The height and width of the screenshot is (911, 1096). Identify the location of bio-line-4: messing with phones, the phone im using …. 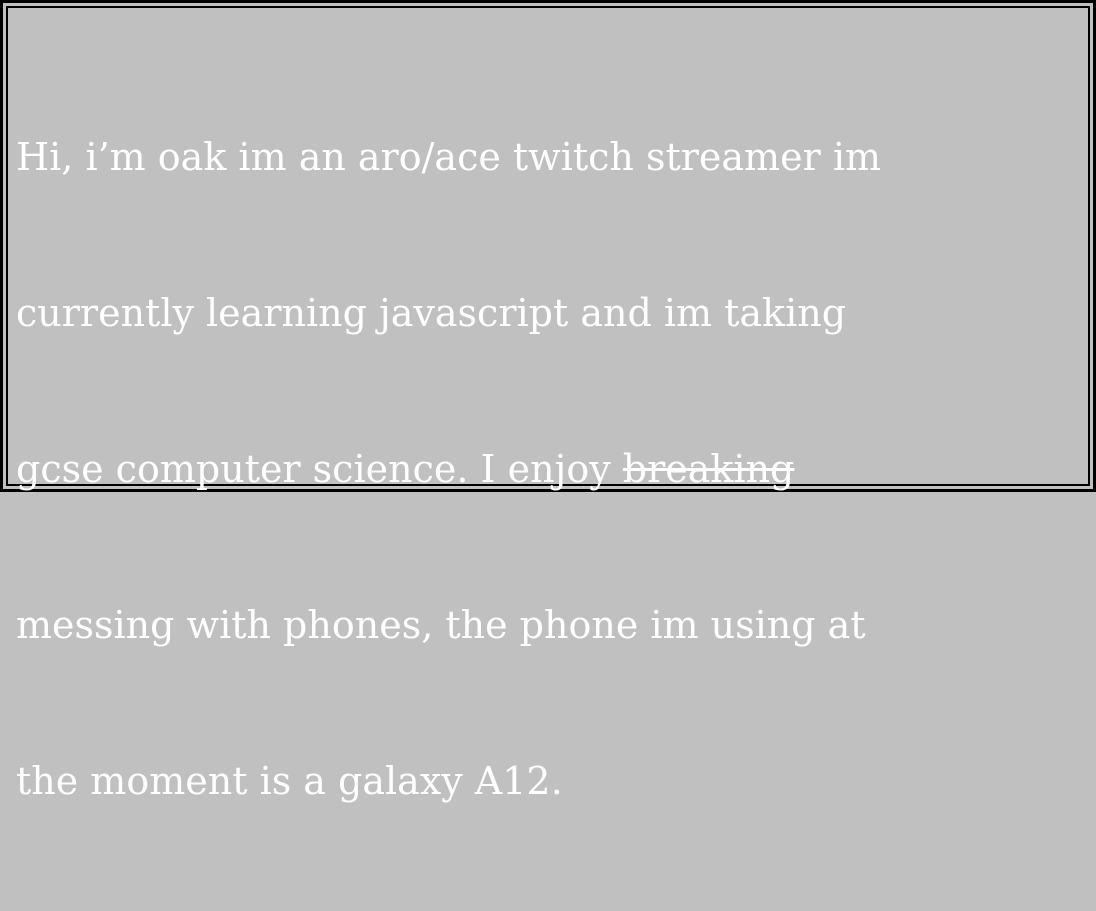
(441, 625).